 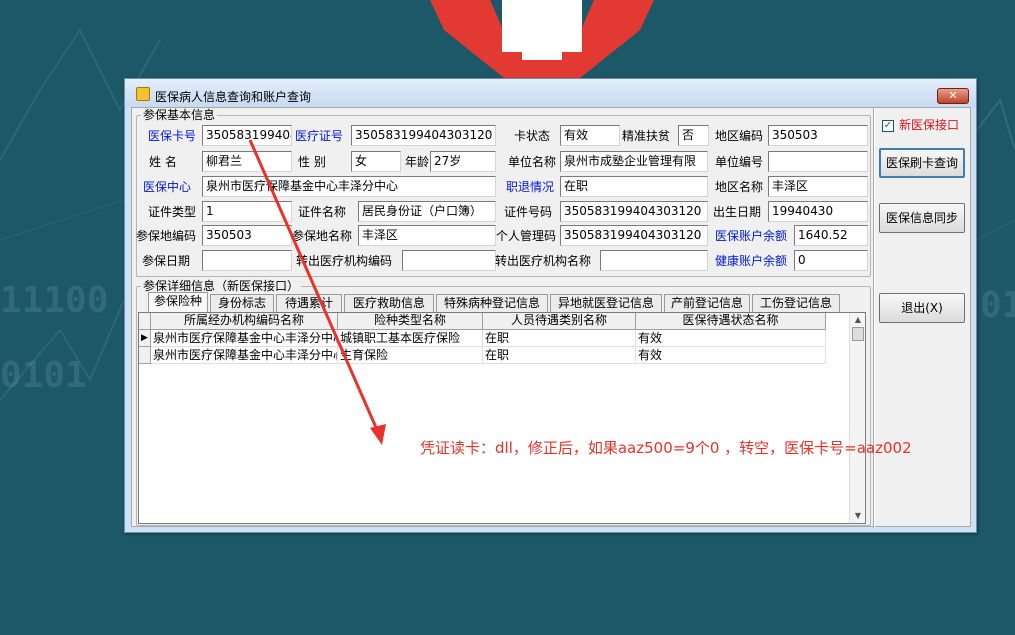 I want to click on id-type-field: 1, so click(x=247, y=211).